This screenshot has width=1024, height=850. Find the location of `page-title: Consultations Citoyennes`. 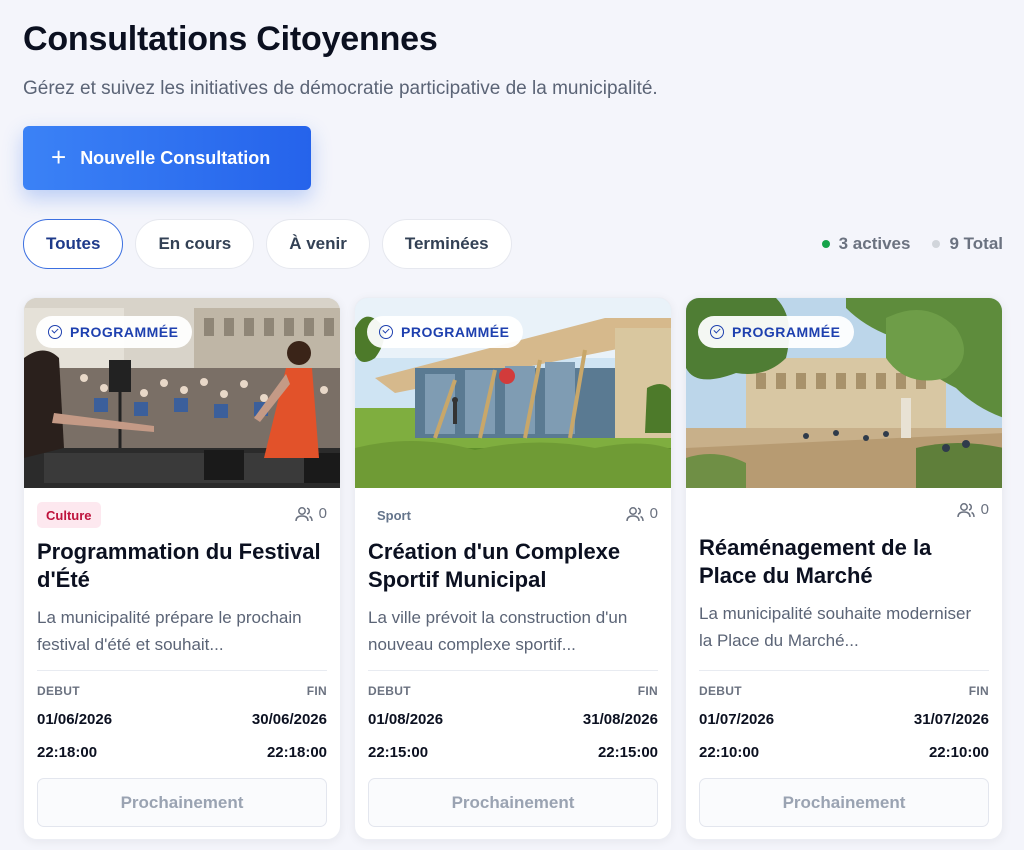

page-title: Consultations Citoyennes is located at coordinates (230, 39).